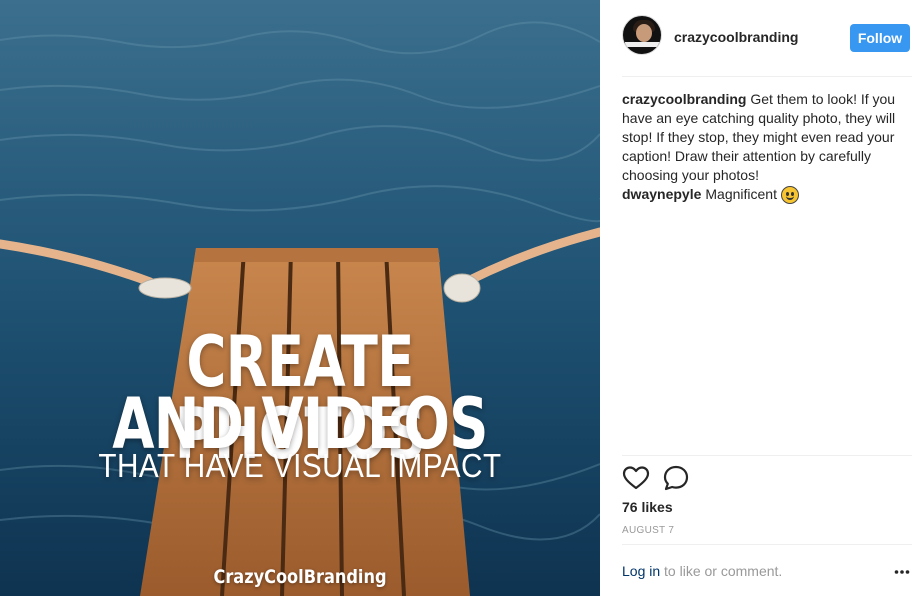 The image size is (920, 596). Describe the element at coordinates (736, 37) in the screenshot. I see `header-username-link: crazycoolbranding` at that location.